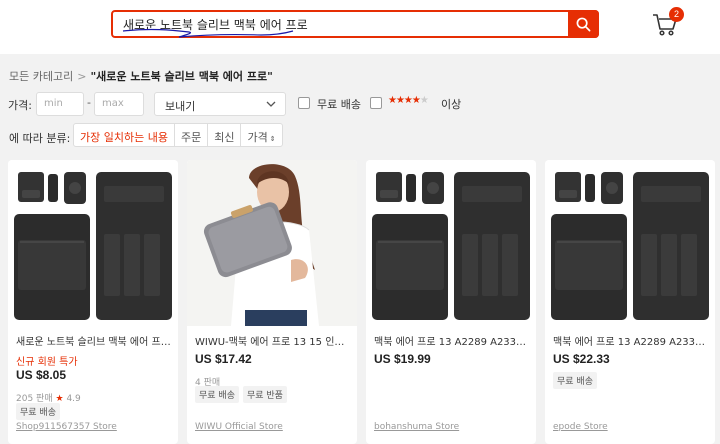 The width and height of the screenshot is (720, 444). What do you see at coordinates (119, 104) in the screenshot?
I see `price-max-input: max` at bounding box center [119, 104].